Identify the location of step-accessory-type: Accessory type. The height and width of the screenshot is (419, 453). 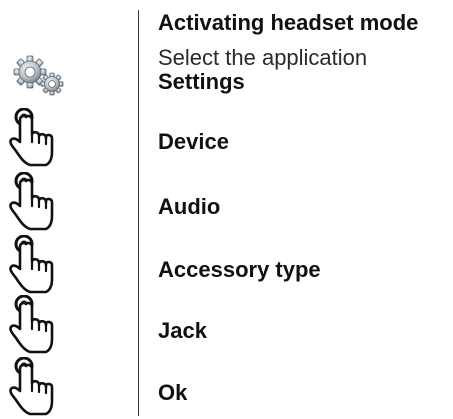
(239, 269).